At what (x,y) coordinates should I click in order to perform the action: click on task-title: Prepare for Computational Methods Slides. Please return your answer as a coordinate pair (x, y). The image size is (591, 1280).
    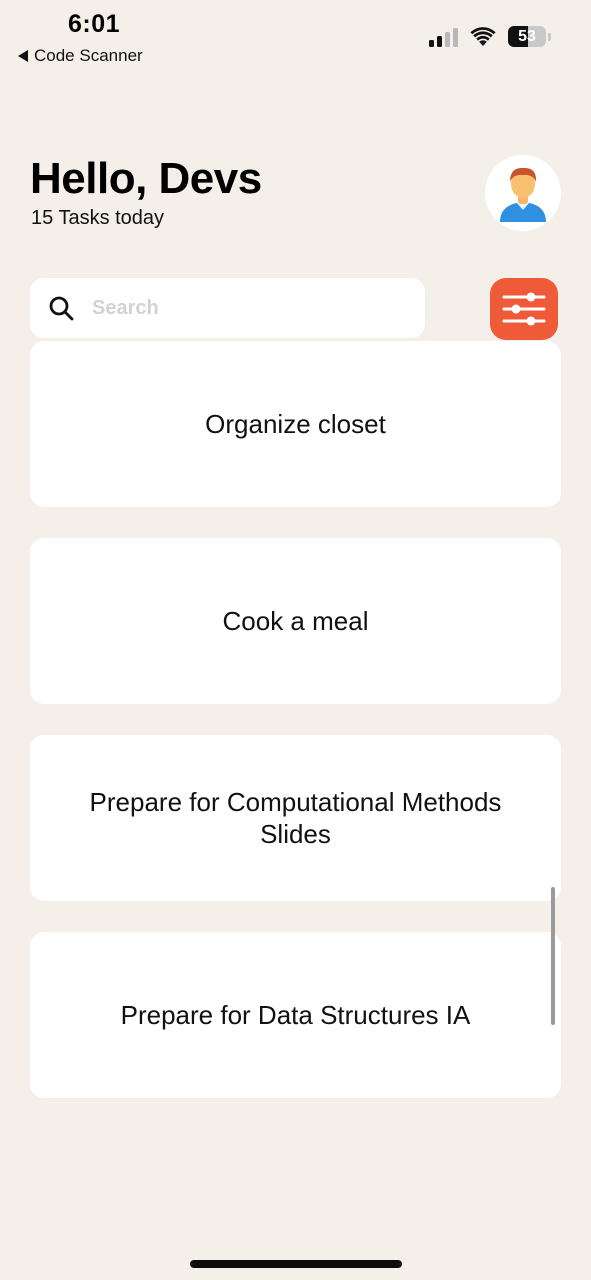
    Looking at the image, I should click on (295, 818).